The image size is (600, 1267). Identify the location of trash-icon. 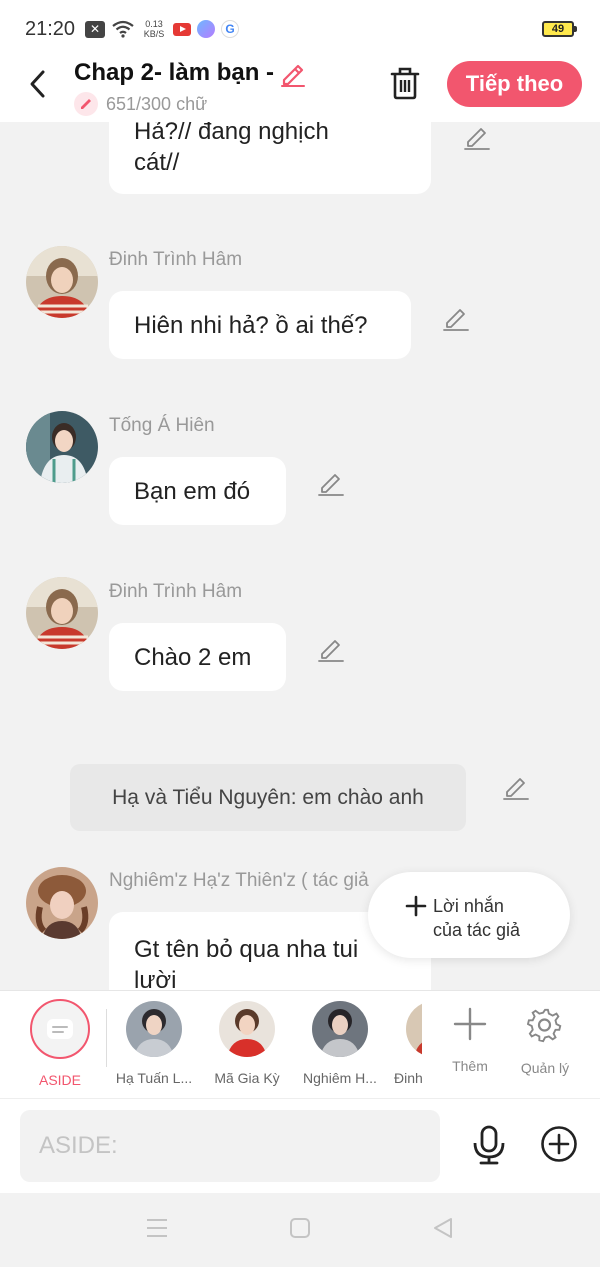
(405, 83).